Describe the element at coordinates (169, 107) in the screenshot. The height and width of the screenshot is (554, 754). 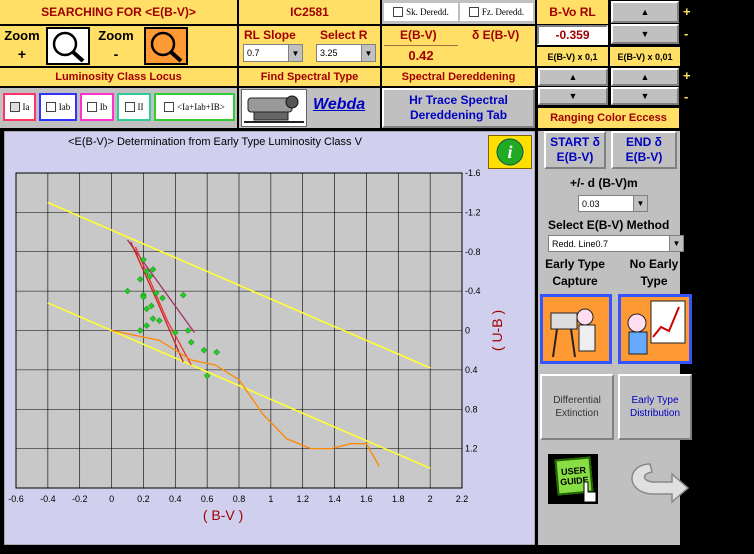
I see `all-box` at that location.